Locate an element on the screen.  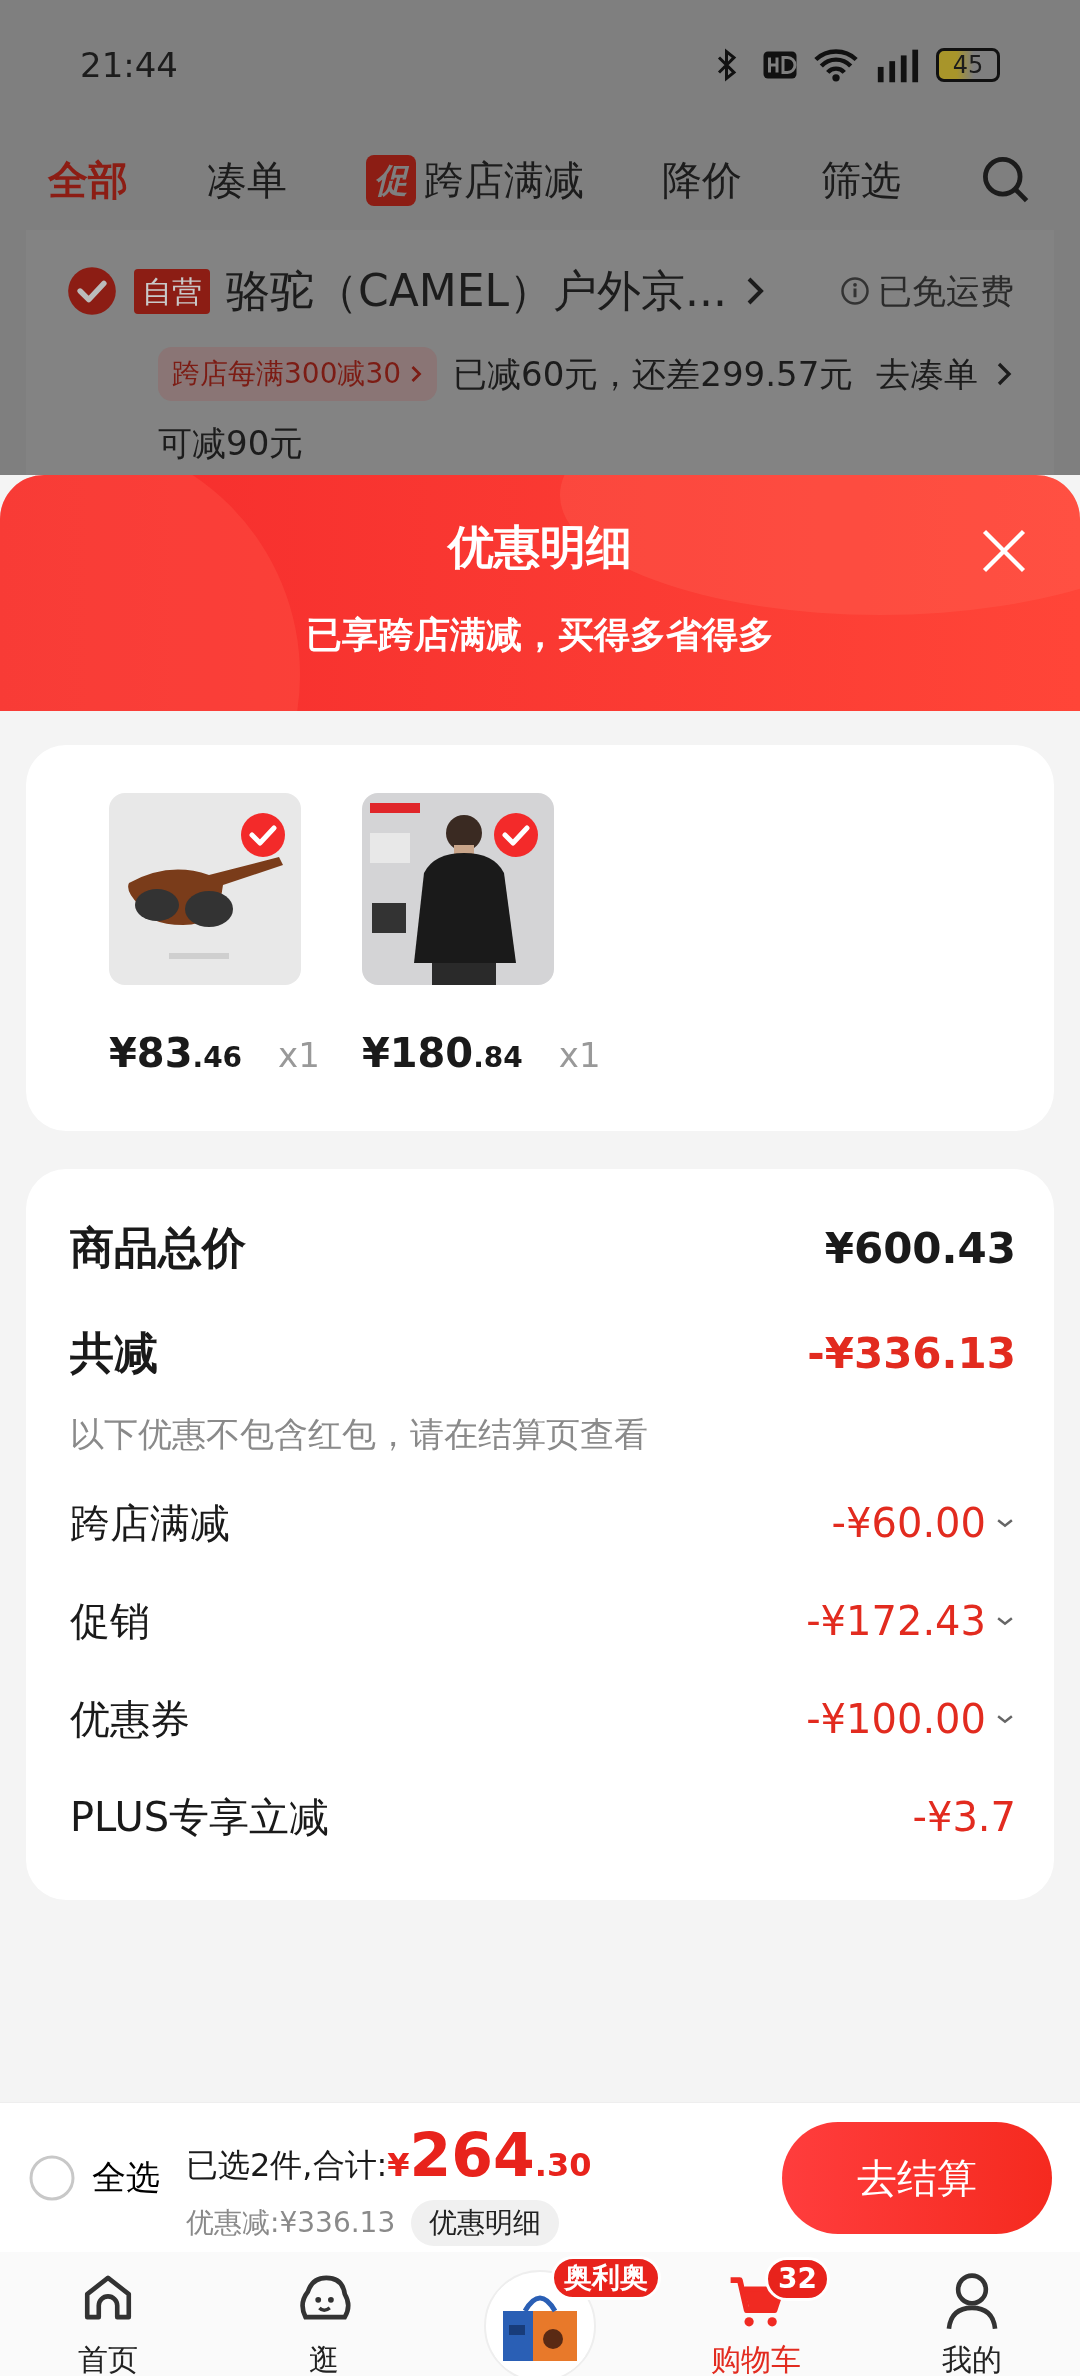
nav-tab: 首页 is located at coordinates (108, 2323).